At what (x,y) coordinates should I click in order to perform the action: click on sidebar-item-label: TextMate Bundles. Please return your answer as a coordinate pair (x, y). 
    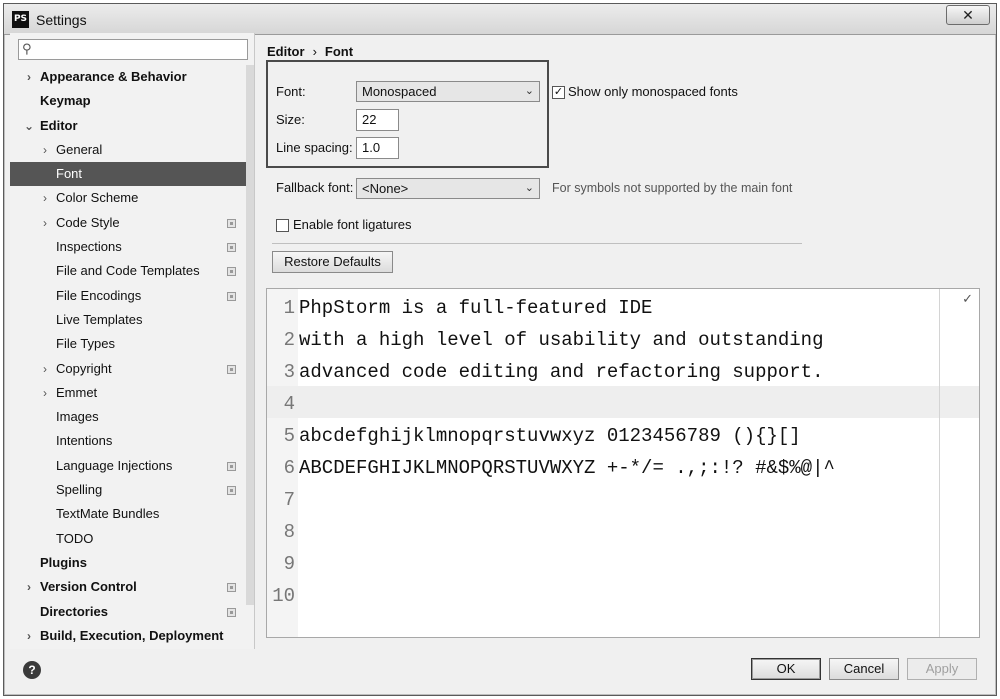
    Looking at the image, I should click on (108, 514).